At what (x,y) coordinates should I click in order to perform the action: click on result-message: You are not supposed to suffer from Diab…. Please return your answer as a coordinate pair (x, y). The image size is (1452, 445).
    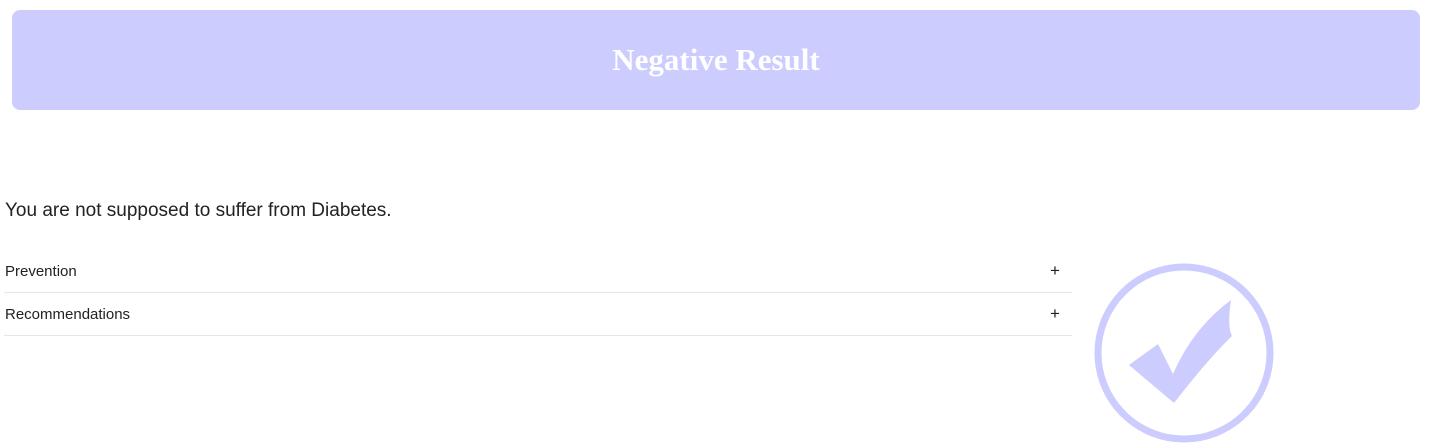
    Looking at the image, I should click on (198, 210).